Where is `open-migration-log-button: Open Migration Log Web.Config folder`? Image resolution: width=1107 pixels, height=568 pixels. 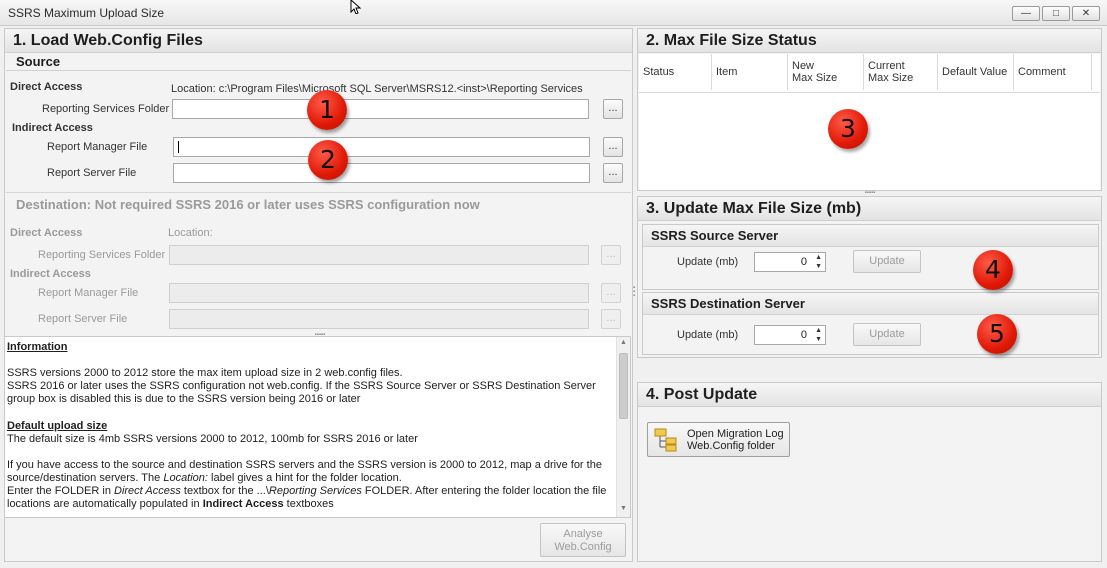 open-migration-log-button: Open Migration Log Web.Config folder is located at coordinates (718, 439).